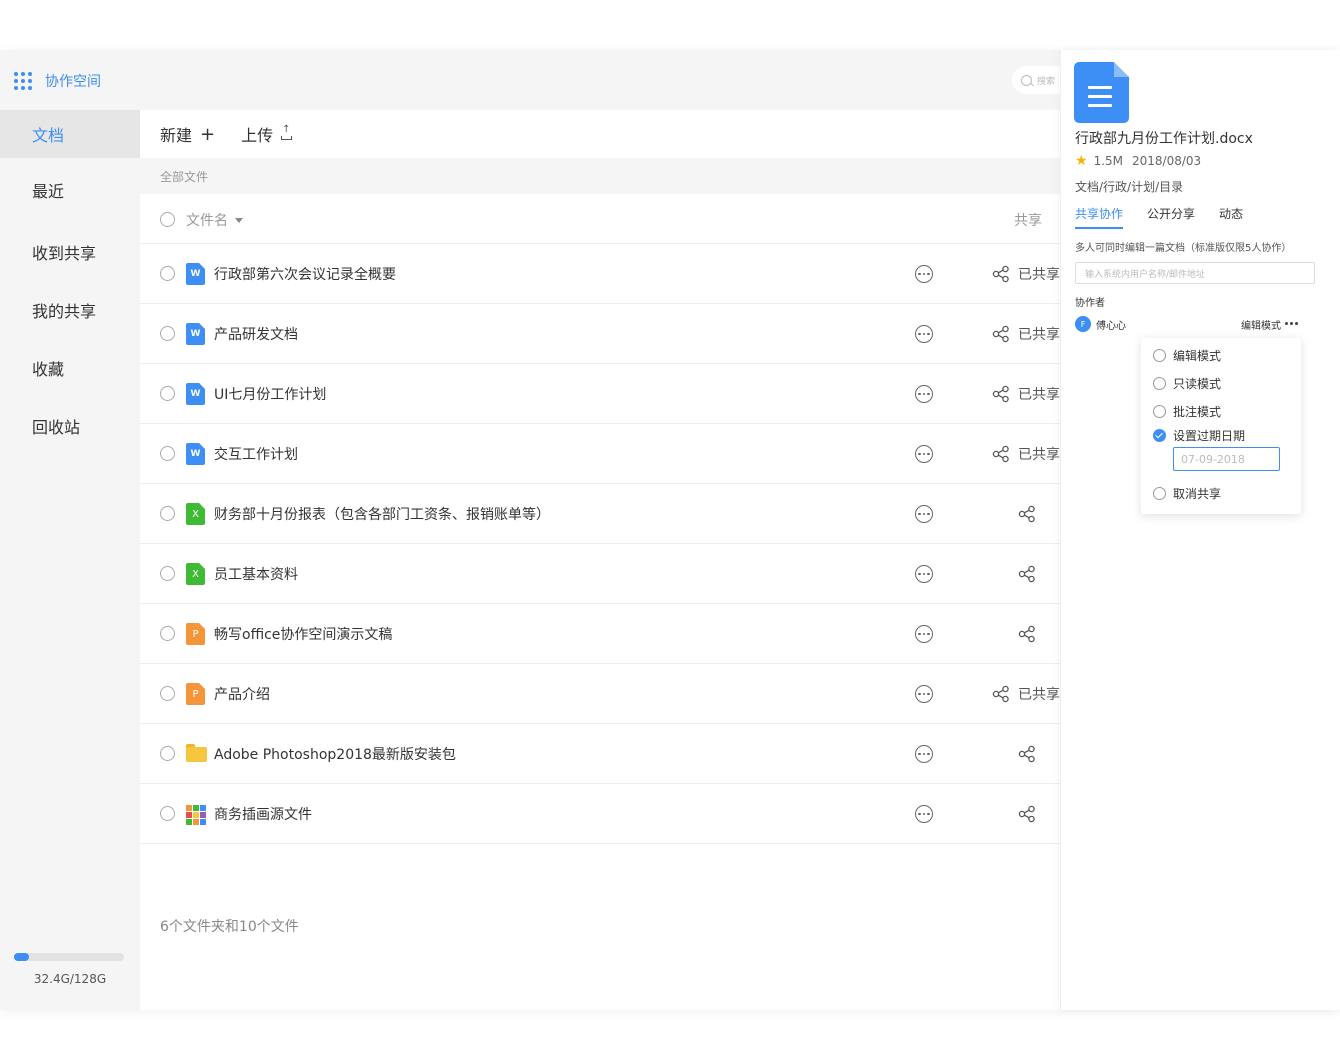  Describe the element at coordinates (600, 219) in the screenshot. I see `table-header: 文件名 共享` at that location.